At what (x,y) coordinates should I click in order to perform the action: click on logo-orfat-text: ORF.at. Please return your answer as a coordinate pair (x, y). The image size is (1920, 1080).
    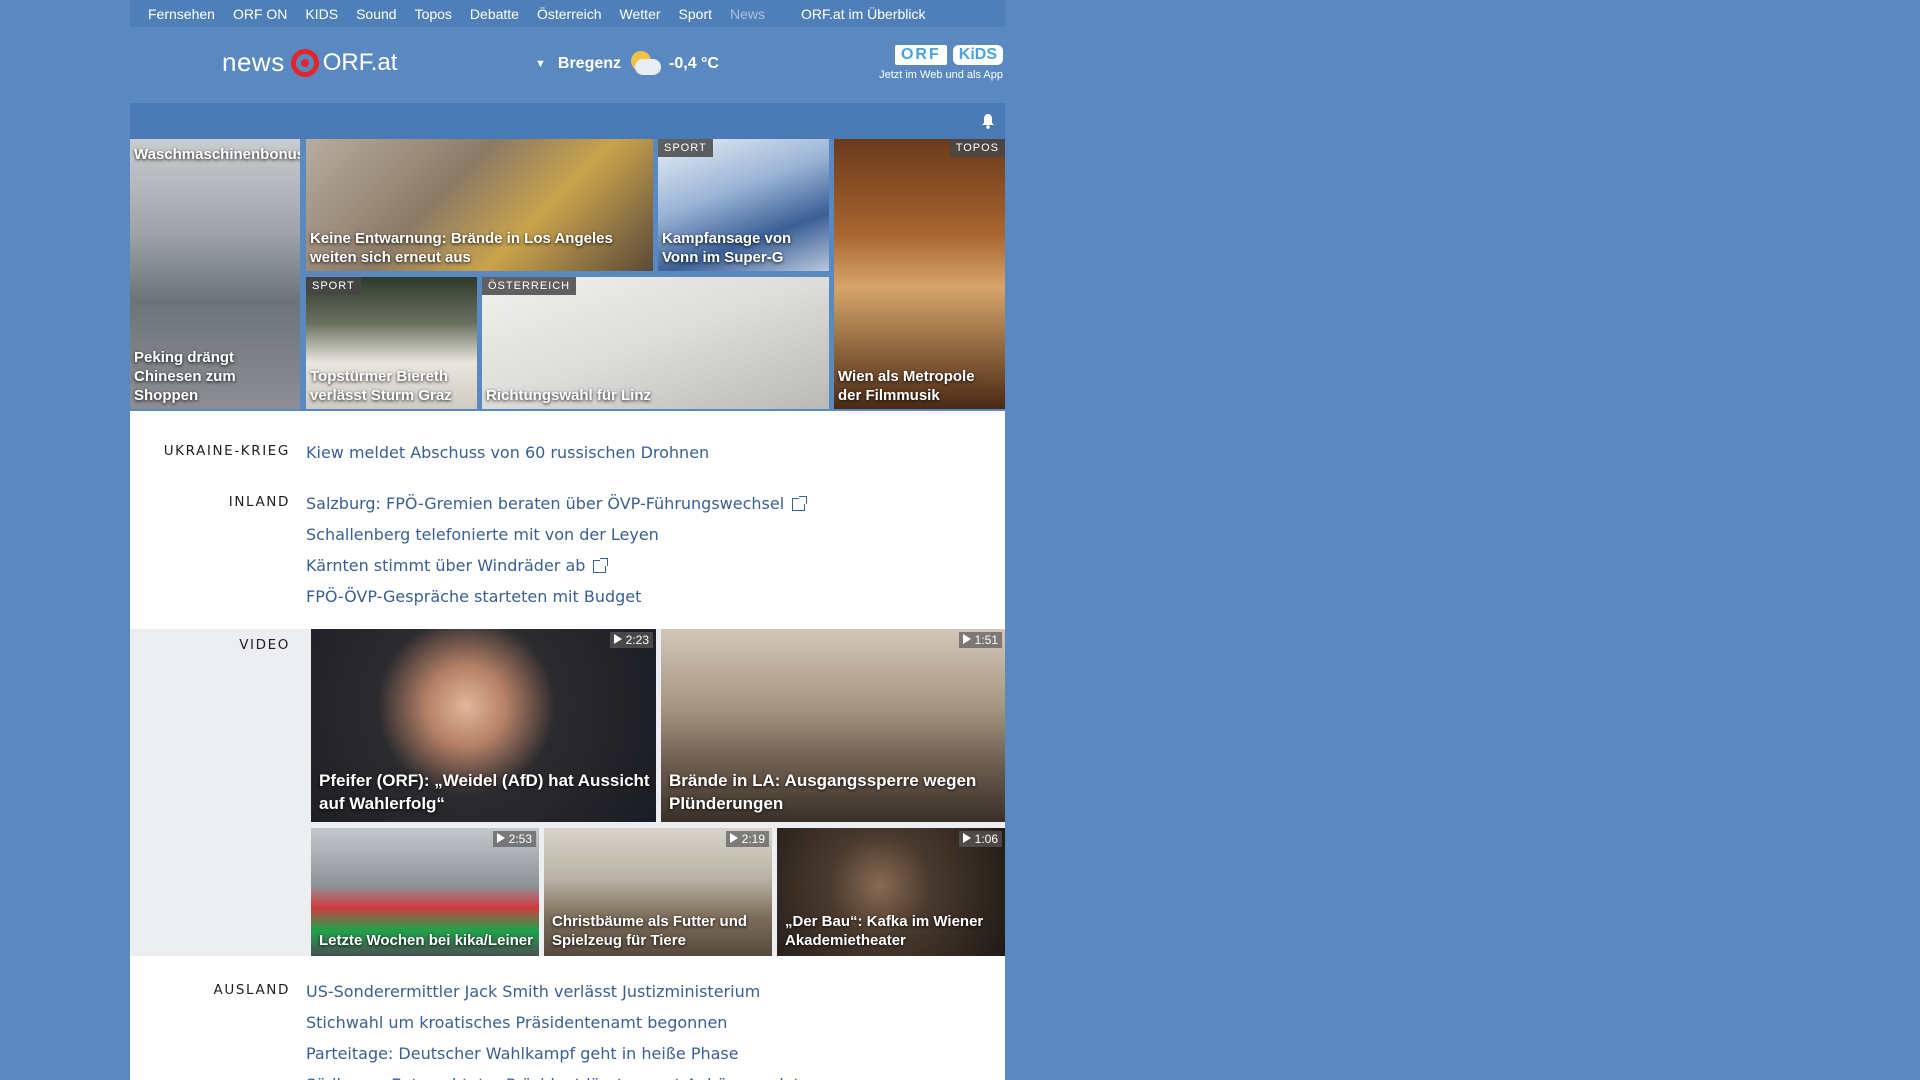
    Looking at the image, I should click on (360, 62).